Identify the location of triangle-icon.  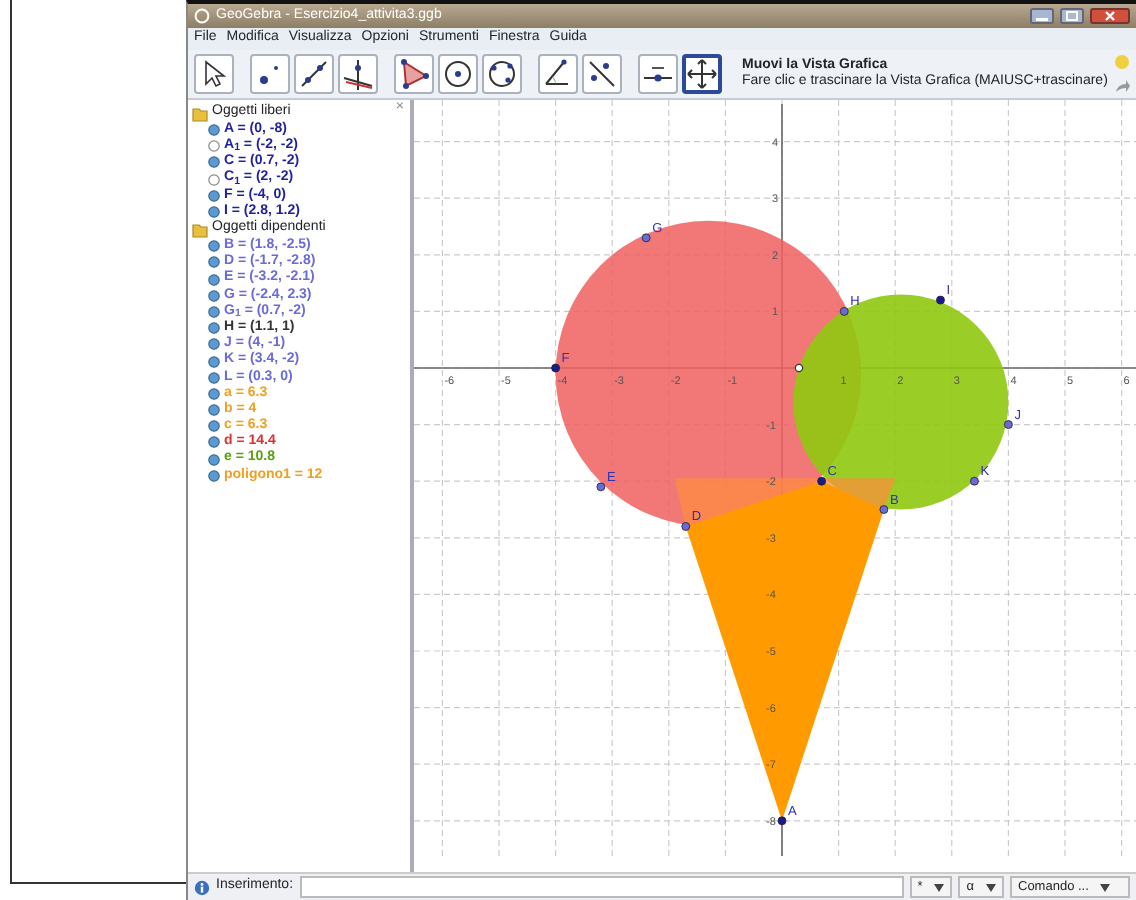
(414, 74).